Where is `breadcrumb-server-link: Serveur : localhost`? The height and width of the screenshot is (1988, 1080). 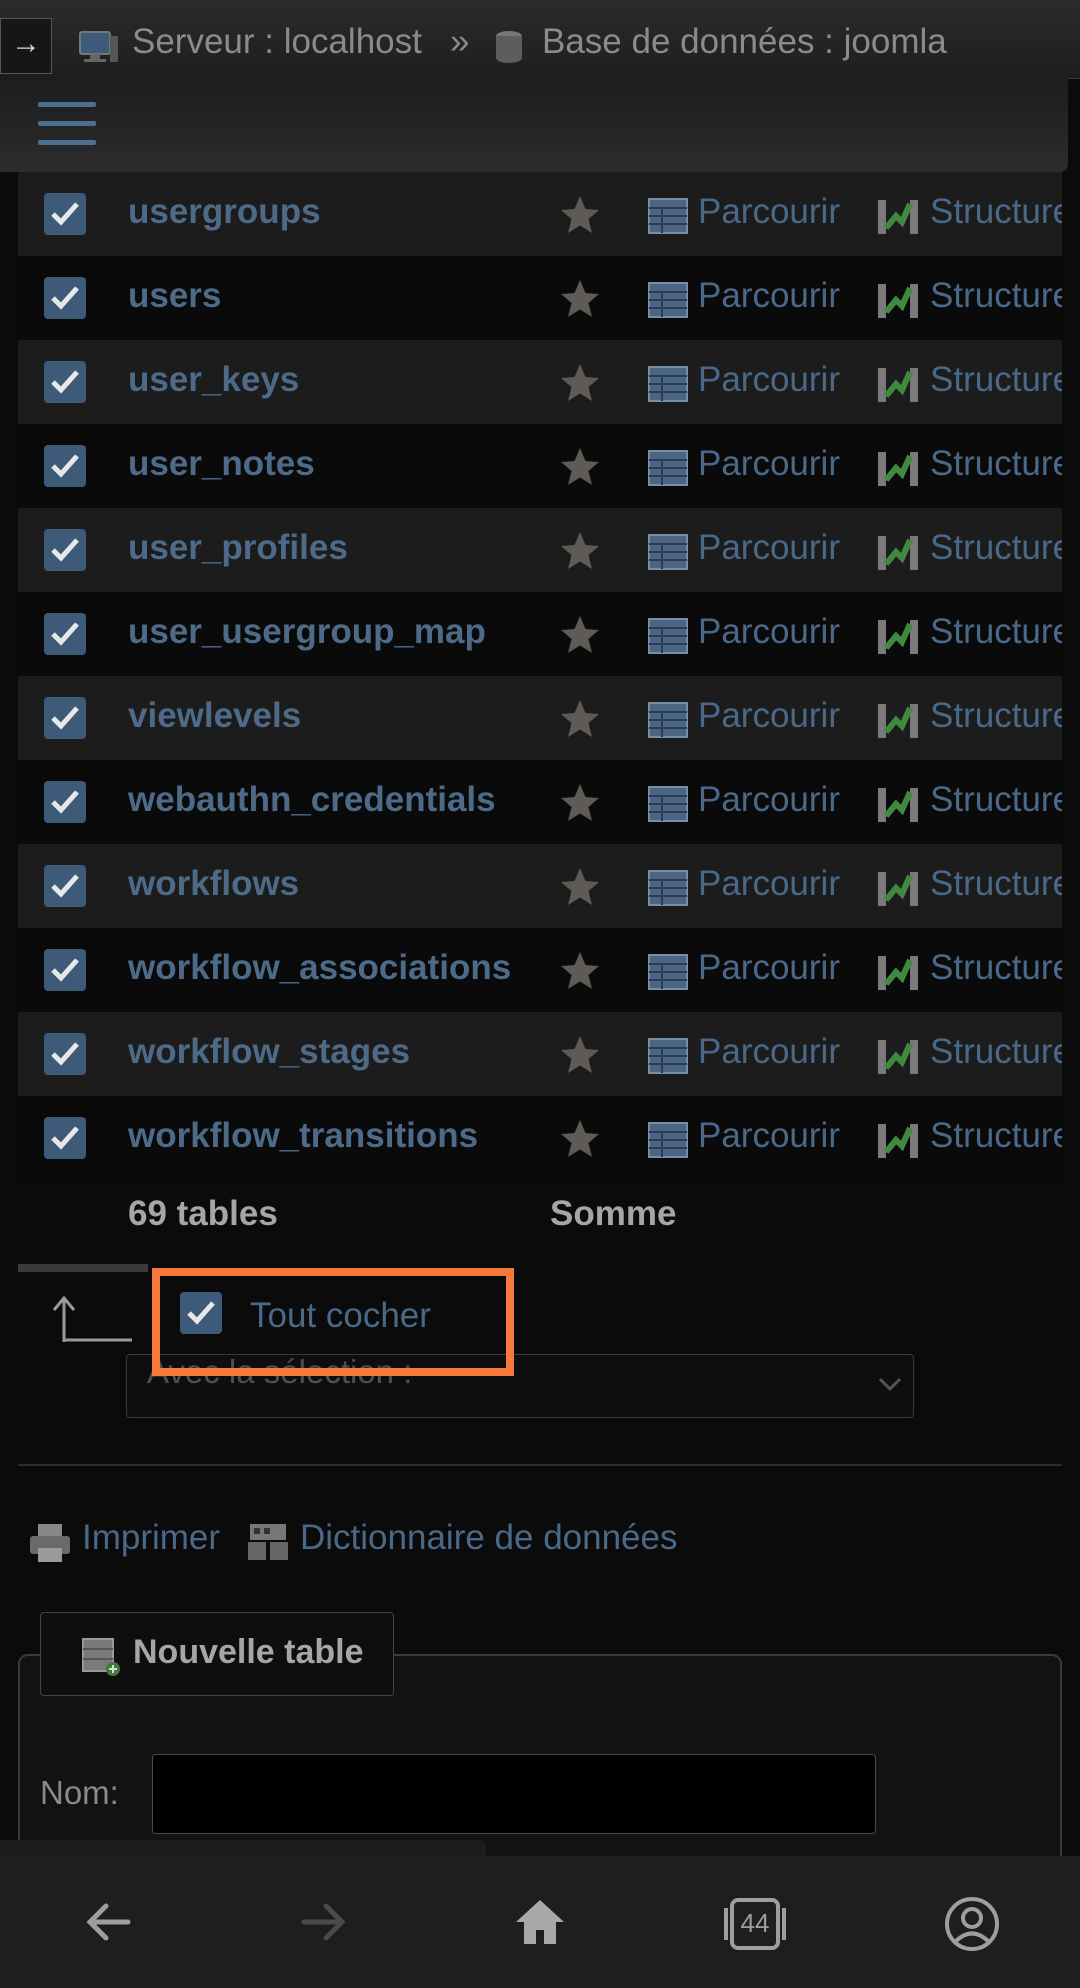
breadcrumb-server-link: Serveur : localhost is located at coordinates (277, 42).